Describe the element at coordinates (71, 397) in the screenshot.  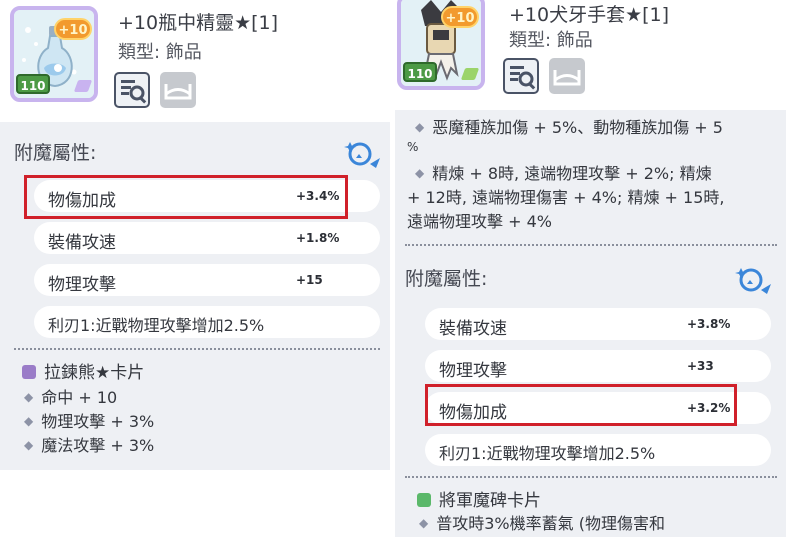
I see `card-effect: ◆ 命中 + 10` at that location.